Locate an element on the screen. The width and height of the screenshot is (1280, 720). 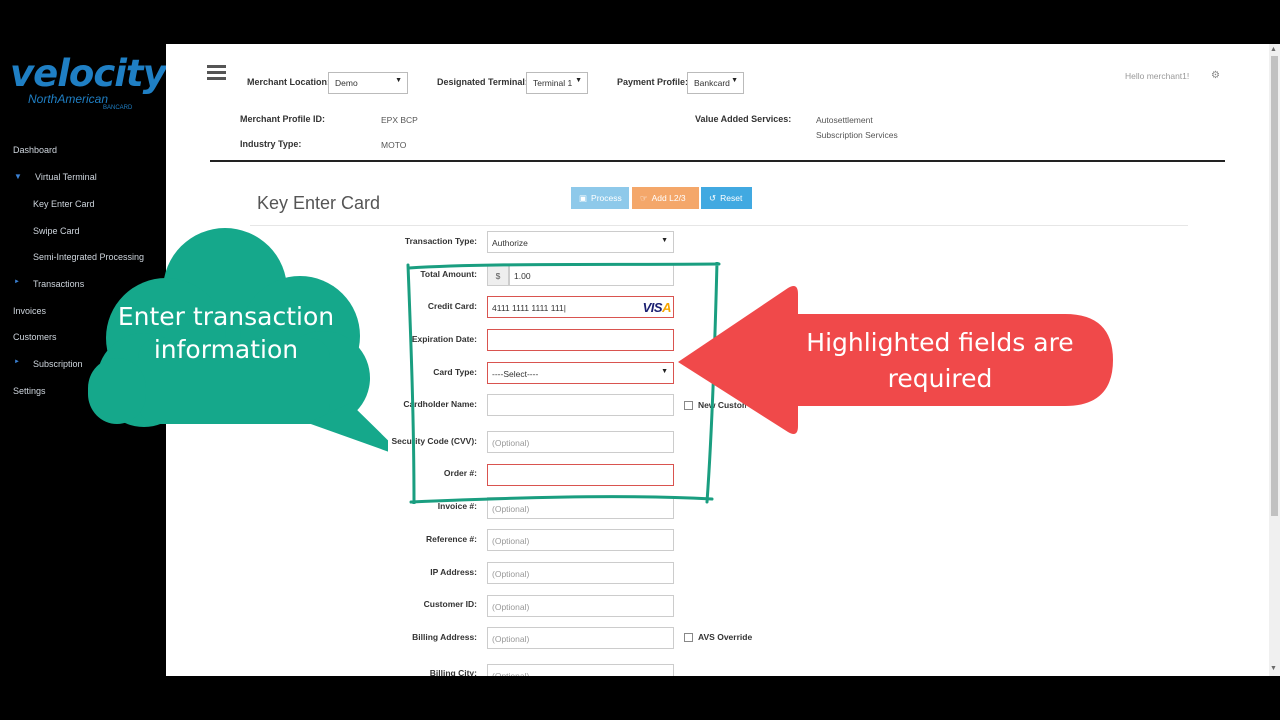
billing-city-input: (Optional) is located at coordinates (580, 670).